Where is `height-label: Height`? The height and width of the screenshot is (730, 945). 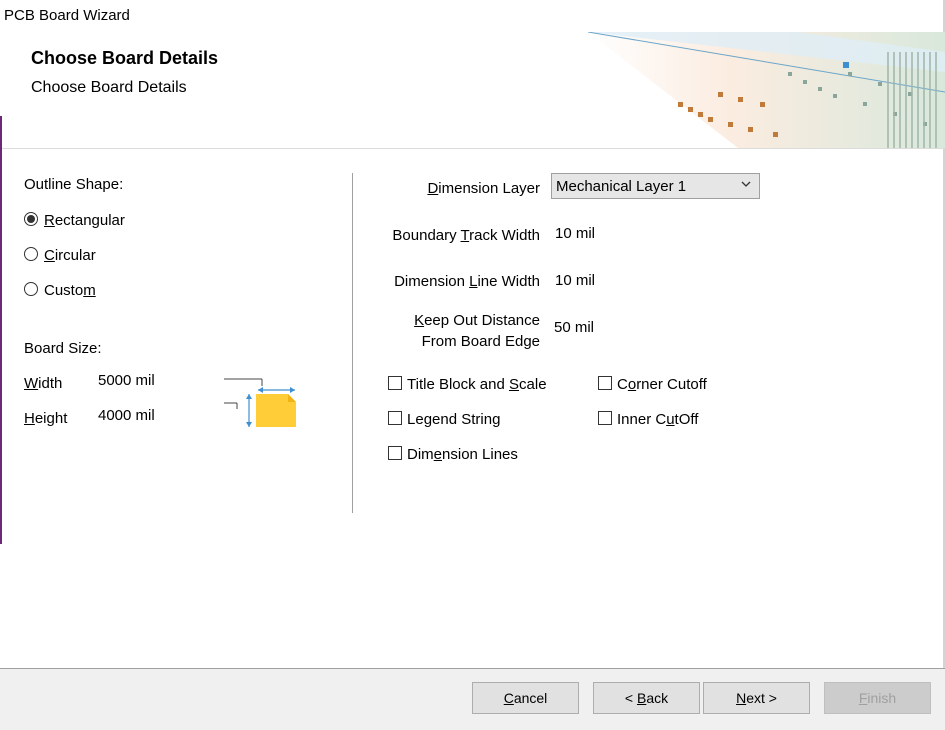 height-label: Height is located at coordinates (46, 418).